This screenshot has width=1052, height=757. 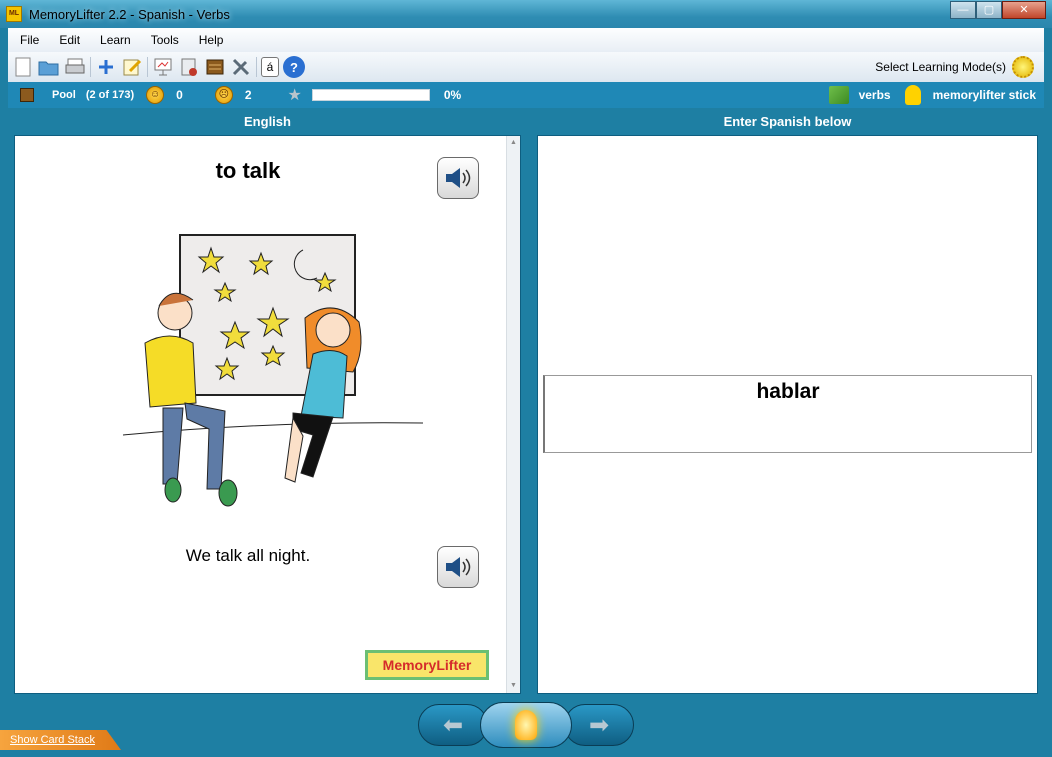 I want to click on help-icon: ?, so click(x=294, y=67).